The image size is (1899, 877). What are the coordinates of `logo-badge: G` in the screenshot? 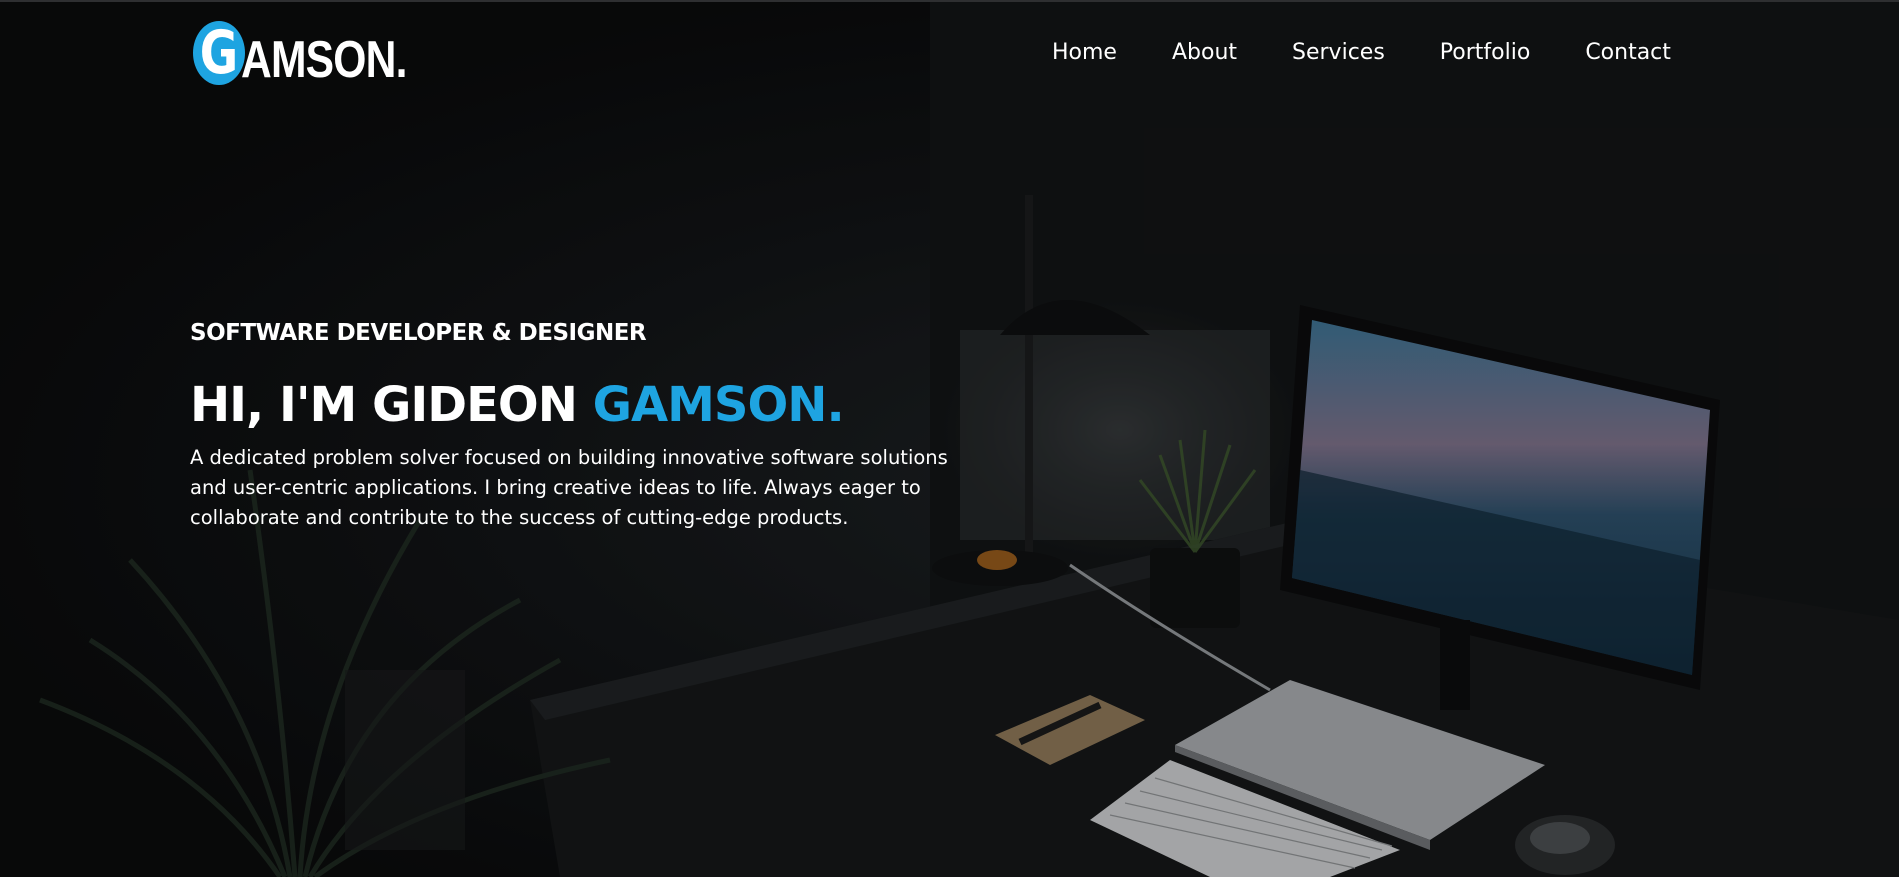 It's located at (219, 53).